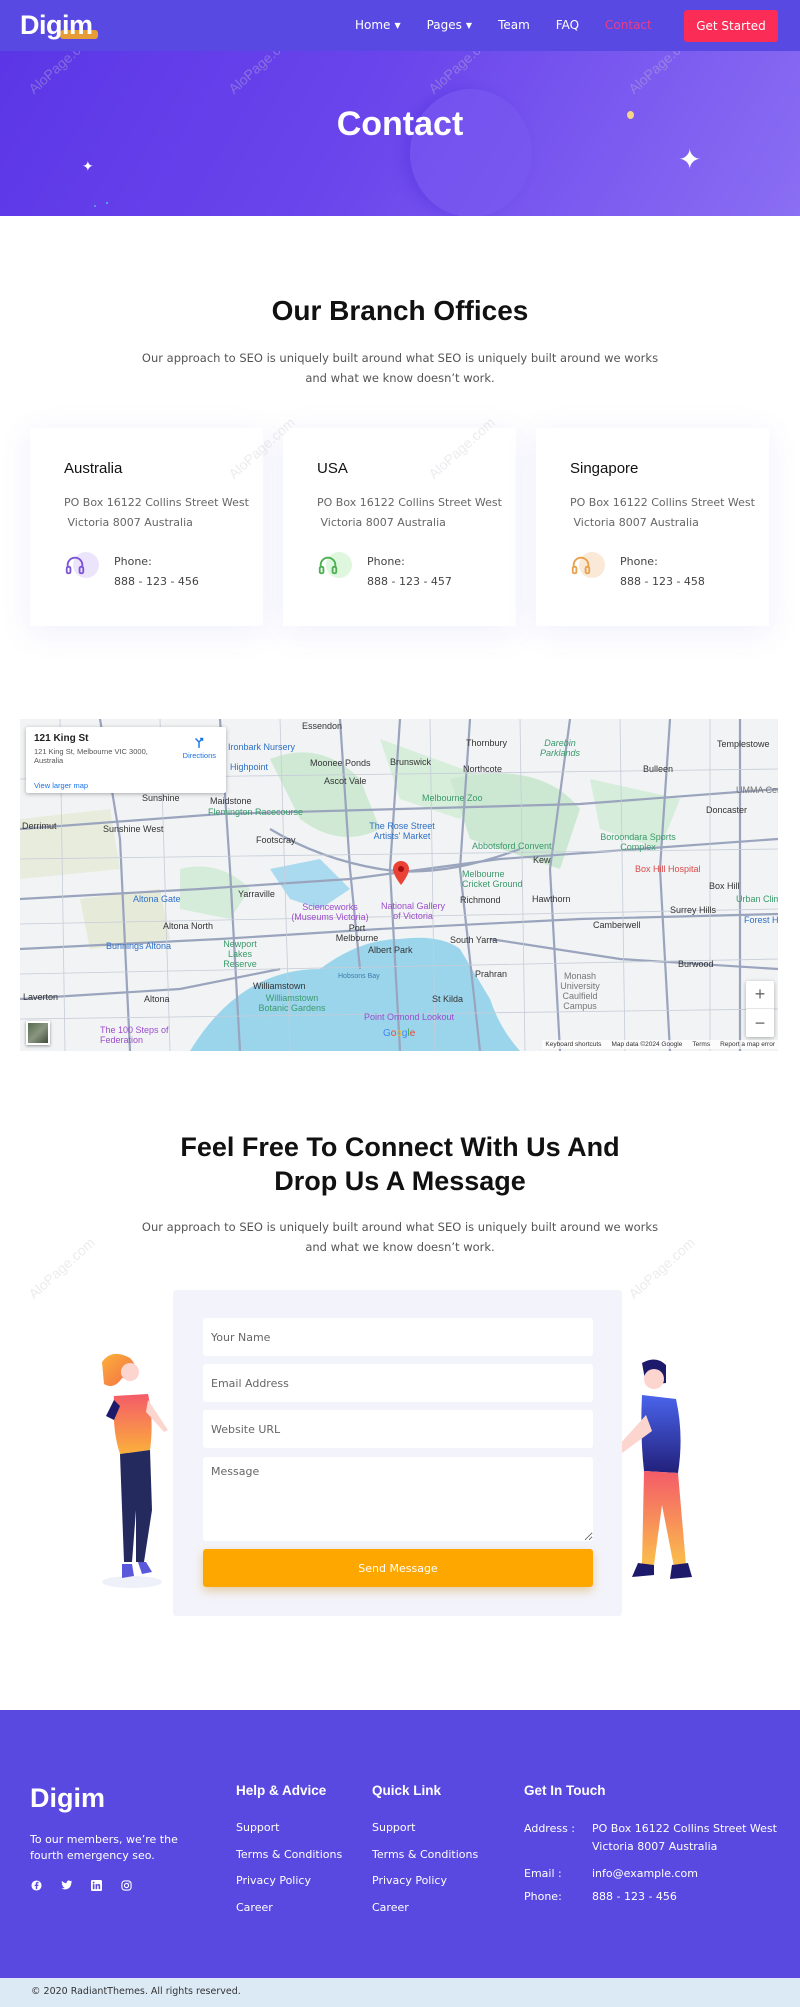 This screenshot has width=800, height=2007. I want to click on map-label: South Yarra, so click(474, 940).